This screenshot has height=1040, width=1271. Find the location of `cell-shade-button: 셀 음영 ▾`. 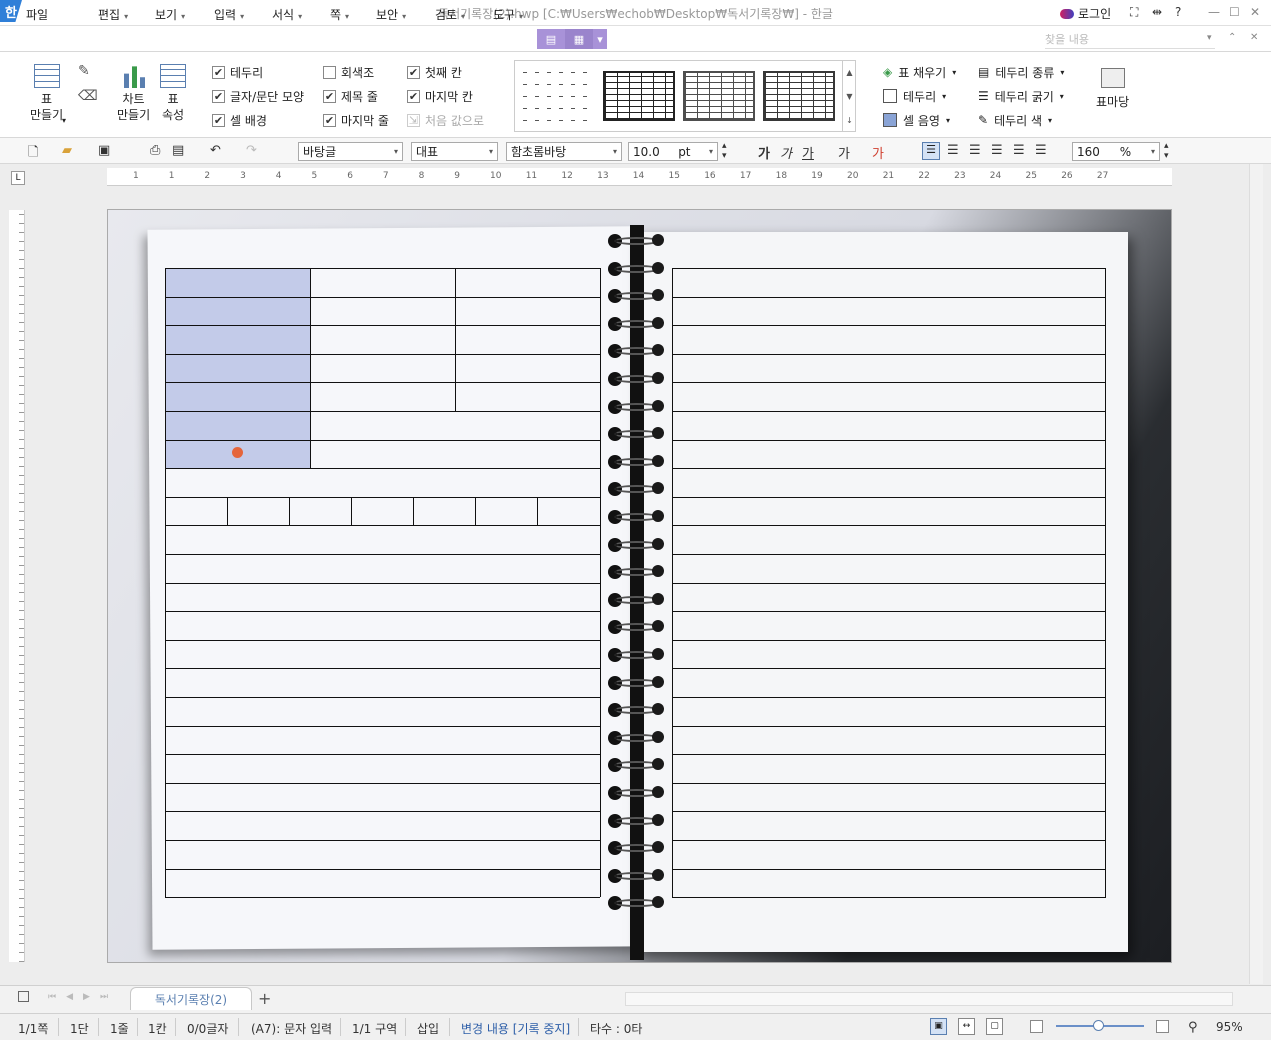

cell-shade-button: 셀 음영 ▾ is located at coordinates (919, 120).